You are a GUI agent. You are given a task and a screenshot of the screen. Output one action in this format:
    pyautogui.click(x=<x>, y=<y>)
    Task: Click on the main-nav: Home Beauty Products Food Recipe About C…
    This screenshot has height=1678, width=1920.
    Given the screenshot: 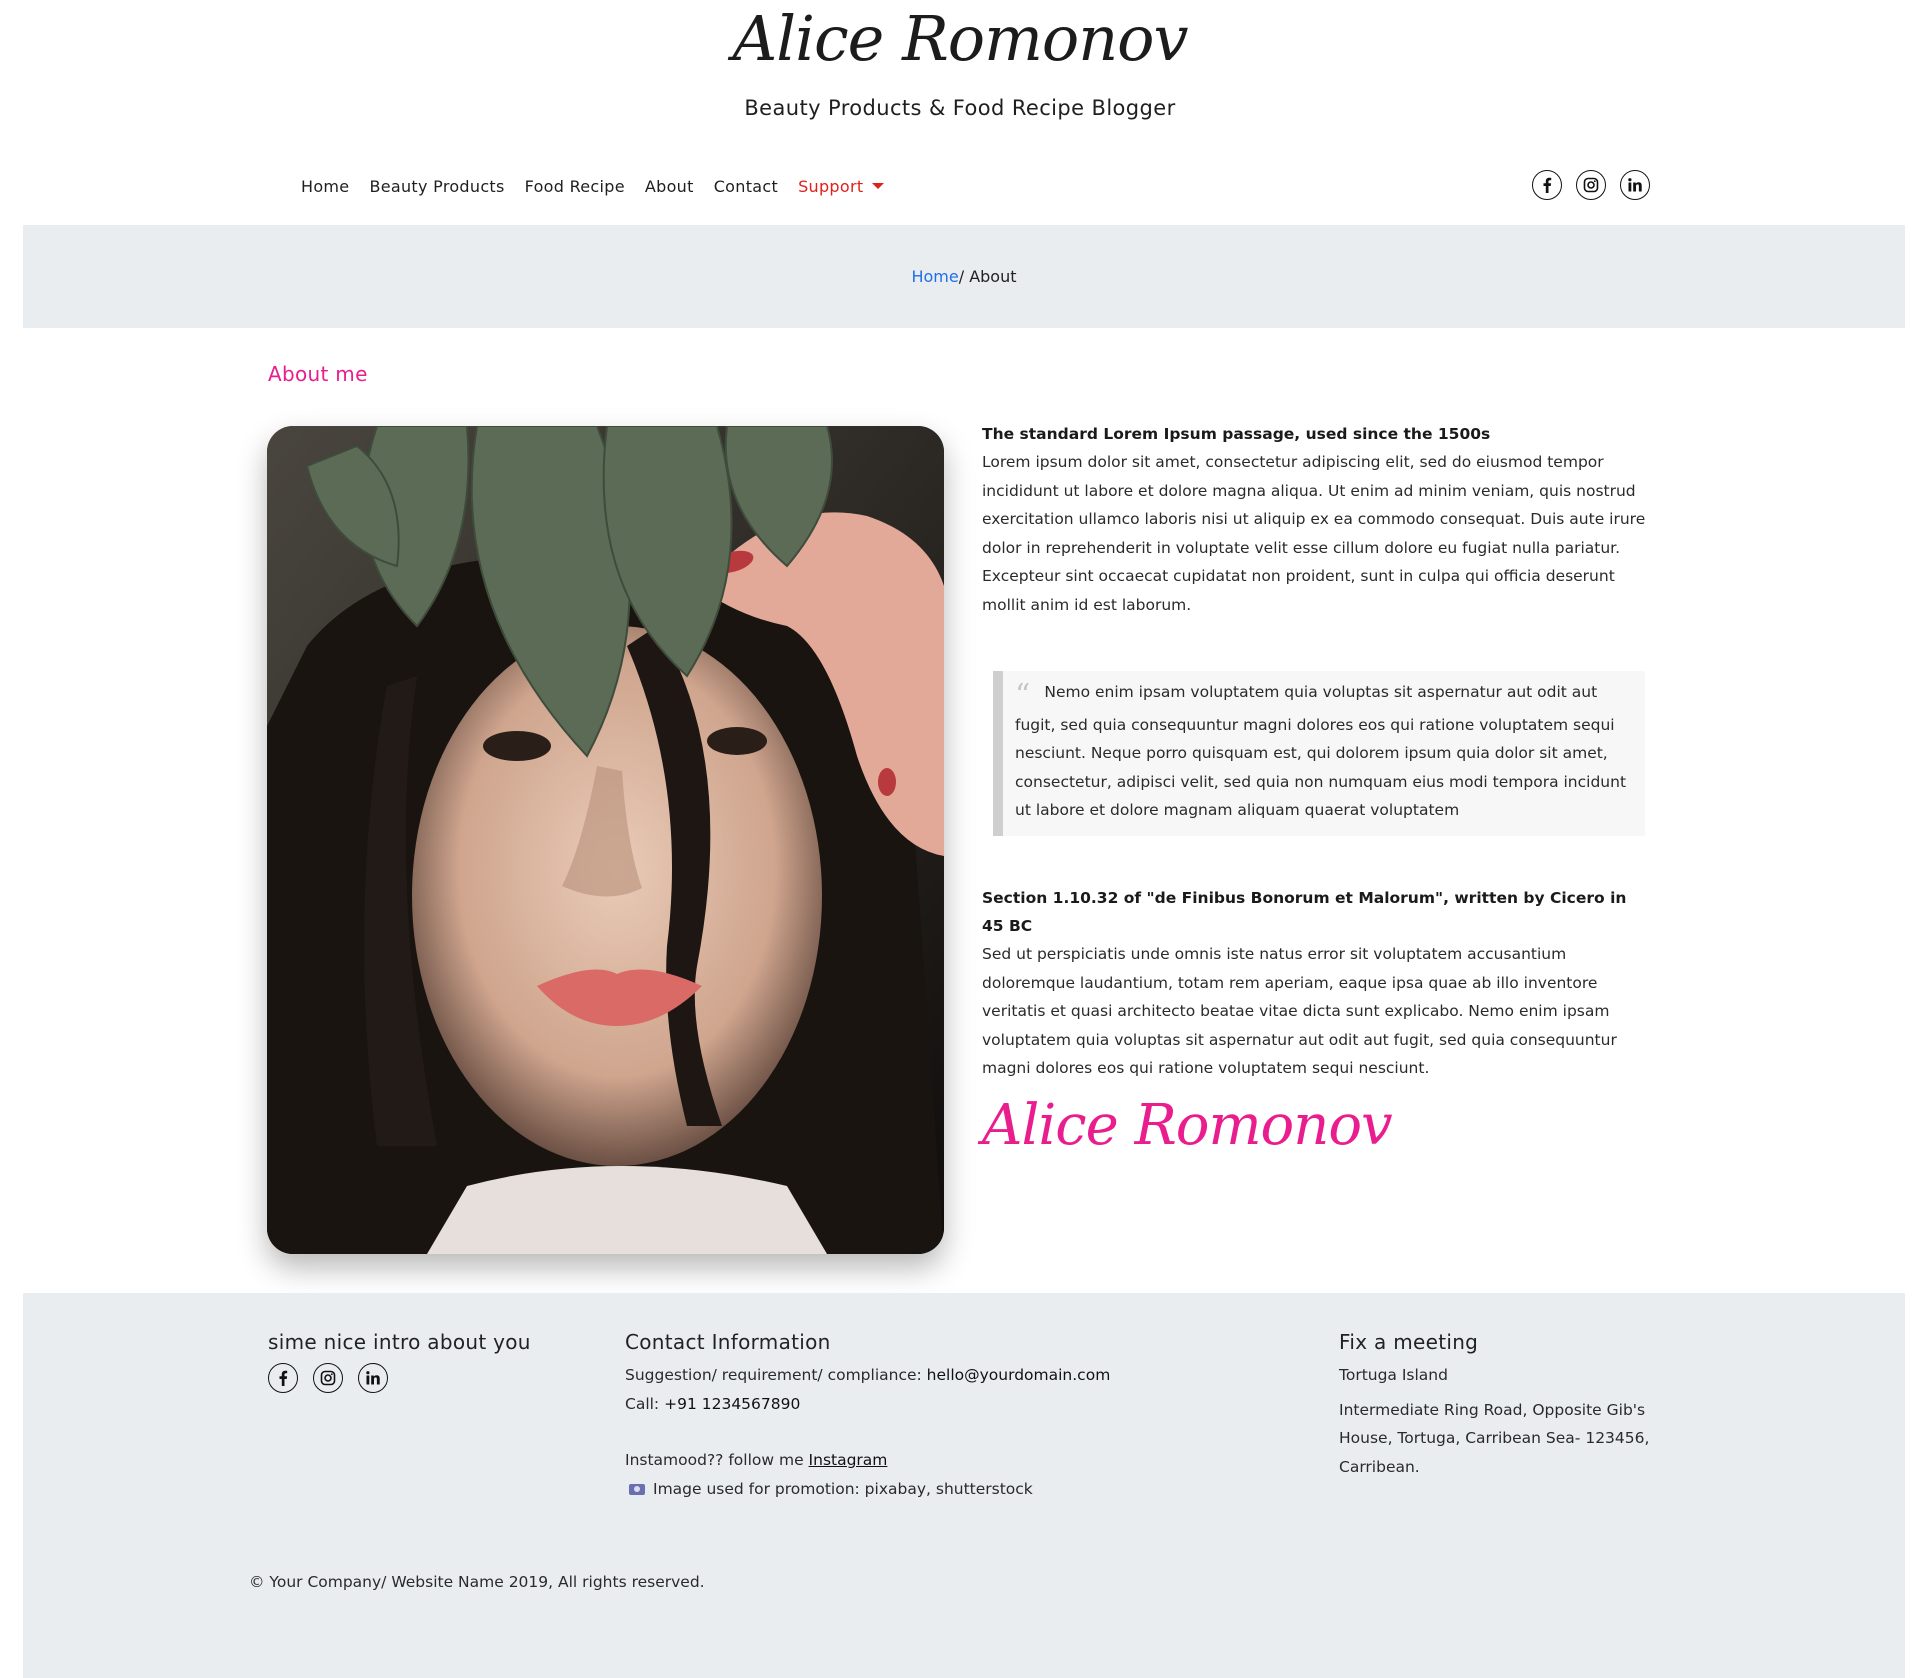 What is the action you would take?
    pyautogui.click(x=602, y=186)
    